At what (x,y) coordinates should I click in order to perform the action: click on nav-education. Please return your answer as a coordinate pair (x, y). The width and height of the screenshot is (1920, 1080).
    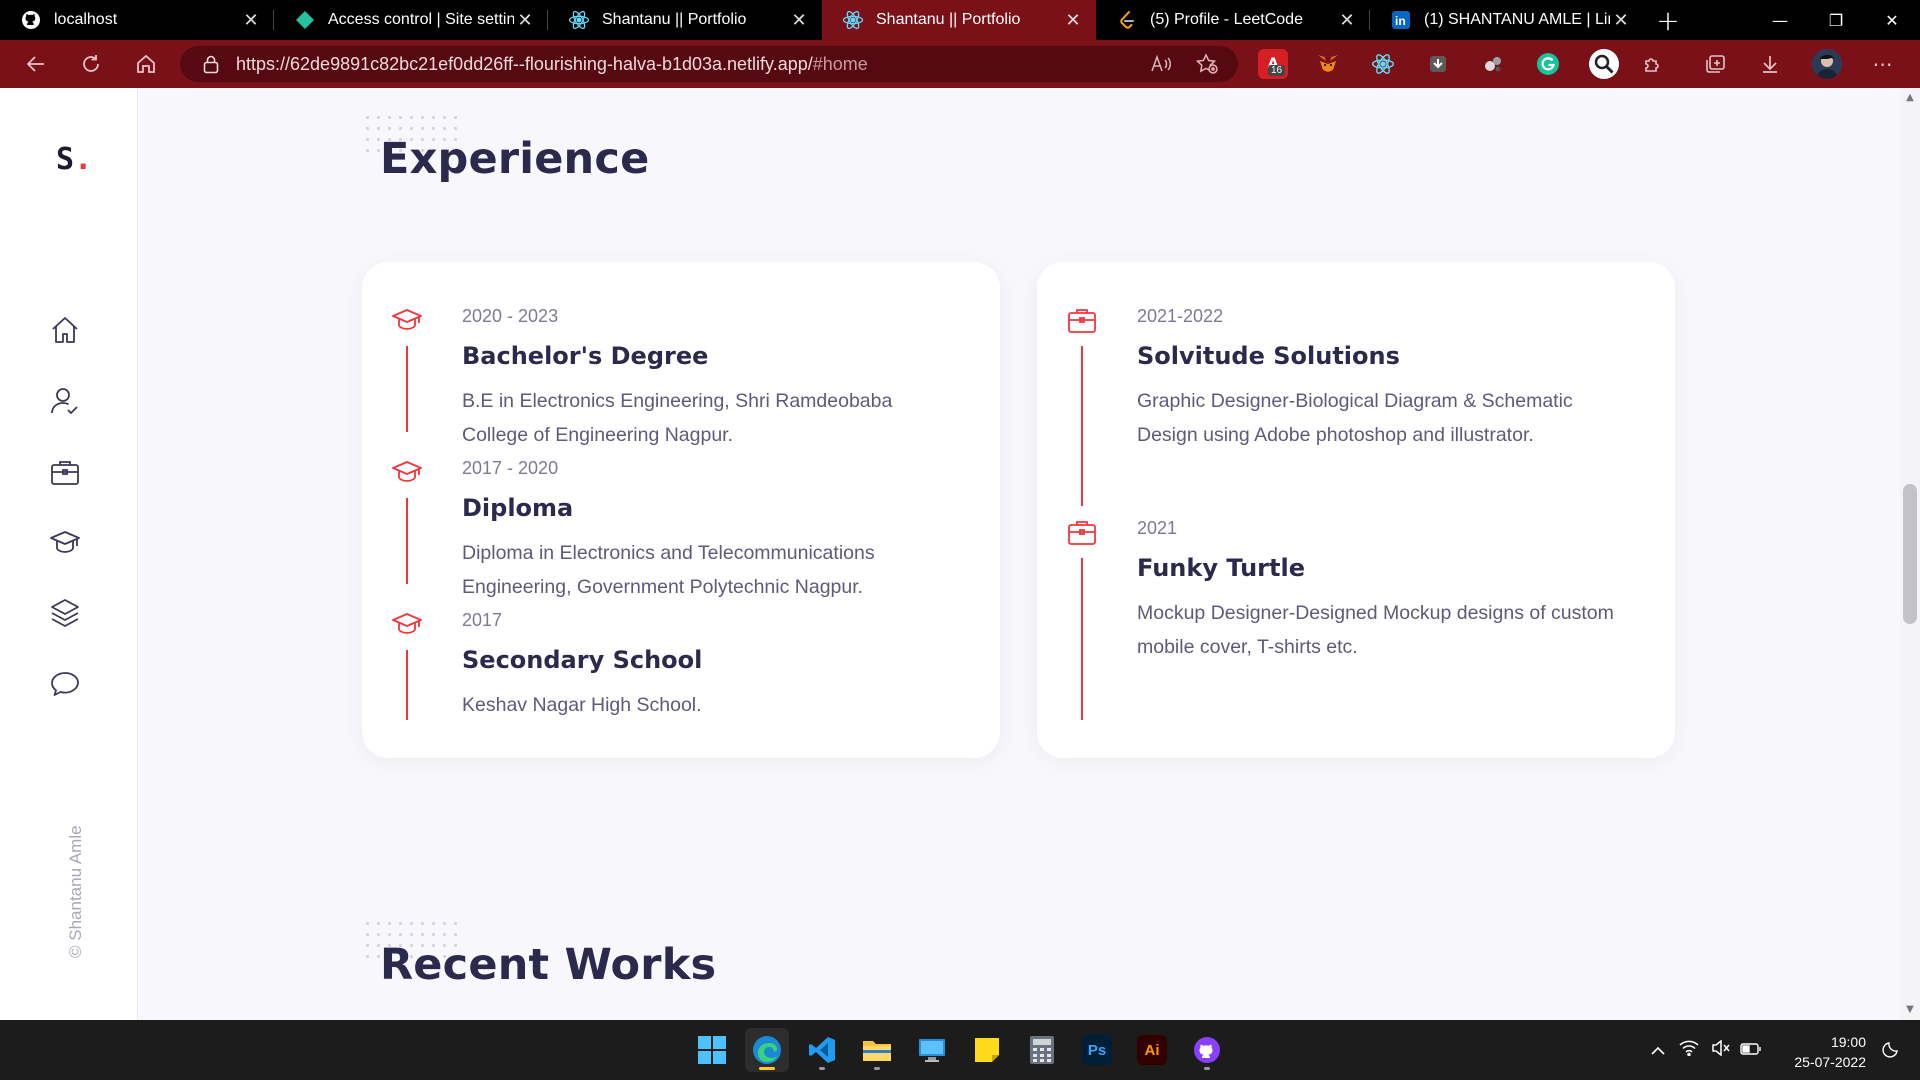
    Looking at the image, I should click on (65, 542).